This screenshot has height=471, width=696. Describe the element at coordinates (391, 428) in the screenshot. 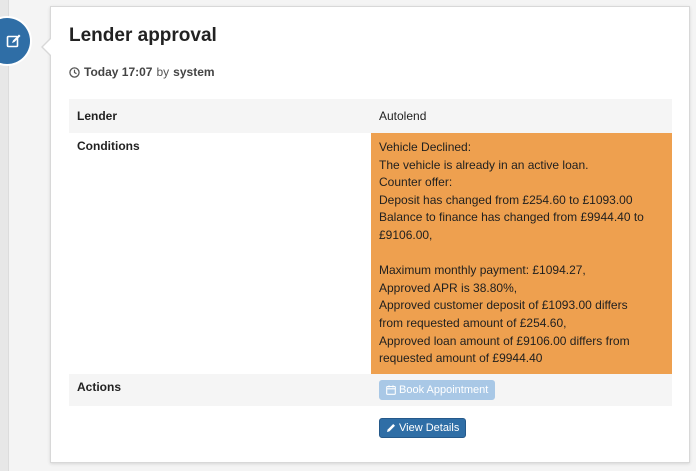

I see `pencil-icon` at that location.